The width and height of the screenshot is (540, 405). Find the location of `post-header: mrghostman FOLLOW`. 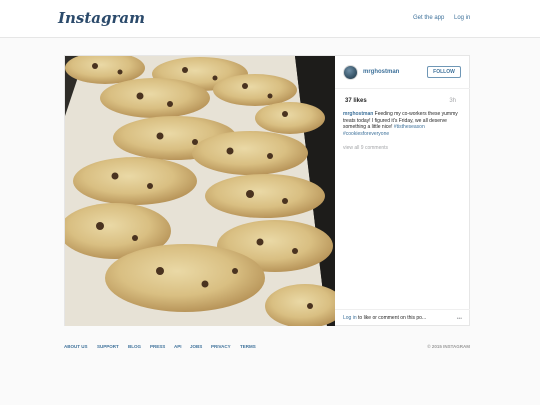

post-header: mrghostman FOLLOW is located at coordinates (402, 72).